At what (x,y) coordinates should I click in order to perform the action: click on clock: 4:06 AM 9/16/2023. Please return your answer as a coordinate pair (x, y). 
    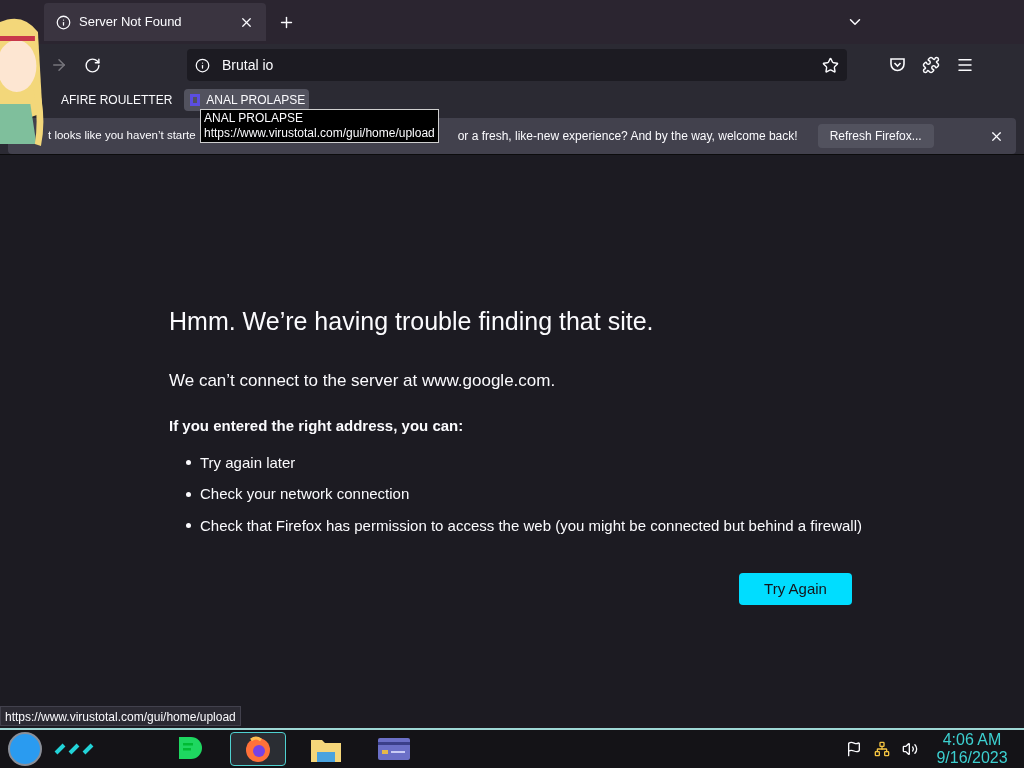
    Looking at the image, I should click on (972, 749).